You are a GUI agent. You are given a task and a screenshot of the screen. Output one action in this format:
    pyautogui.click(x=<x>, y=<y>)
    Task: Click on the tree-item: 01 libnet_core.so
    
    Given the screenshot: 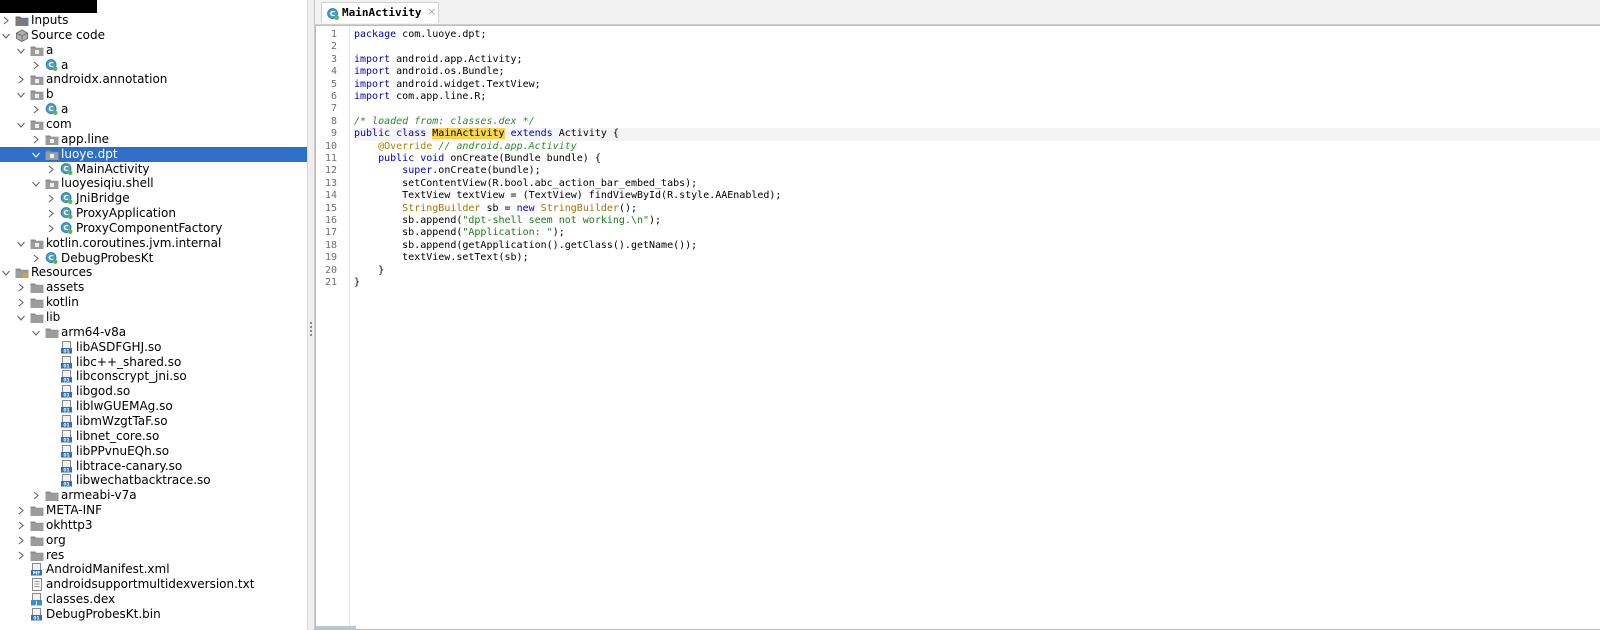 What is the action you would take?
    pyautogui.click(x=153, y=436)
    